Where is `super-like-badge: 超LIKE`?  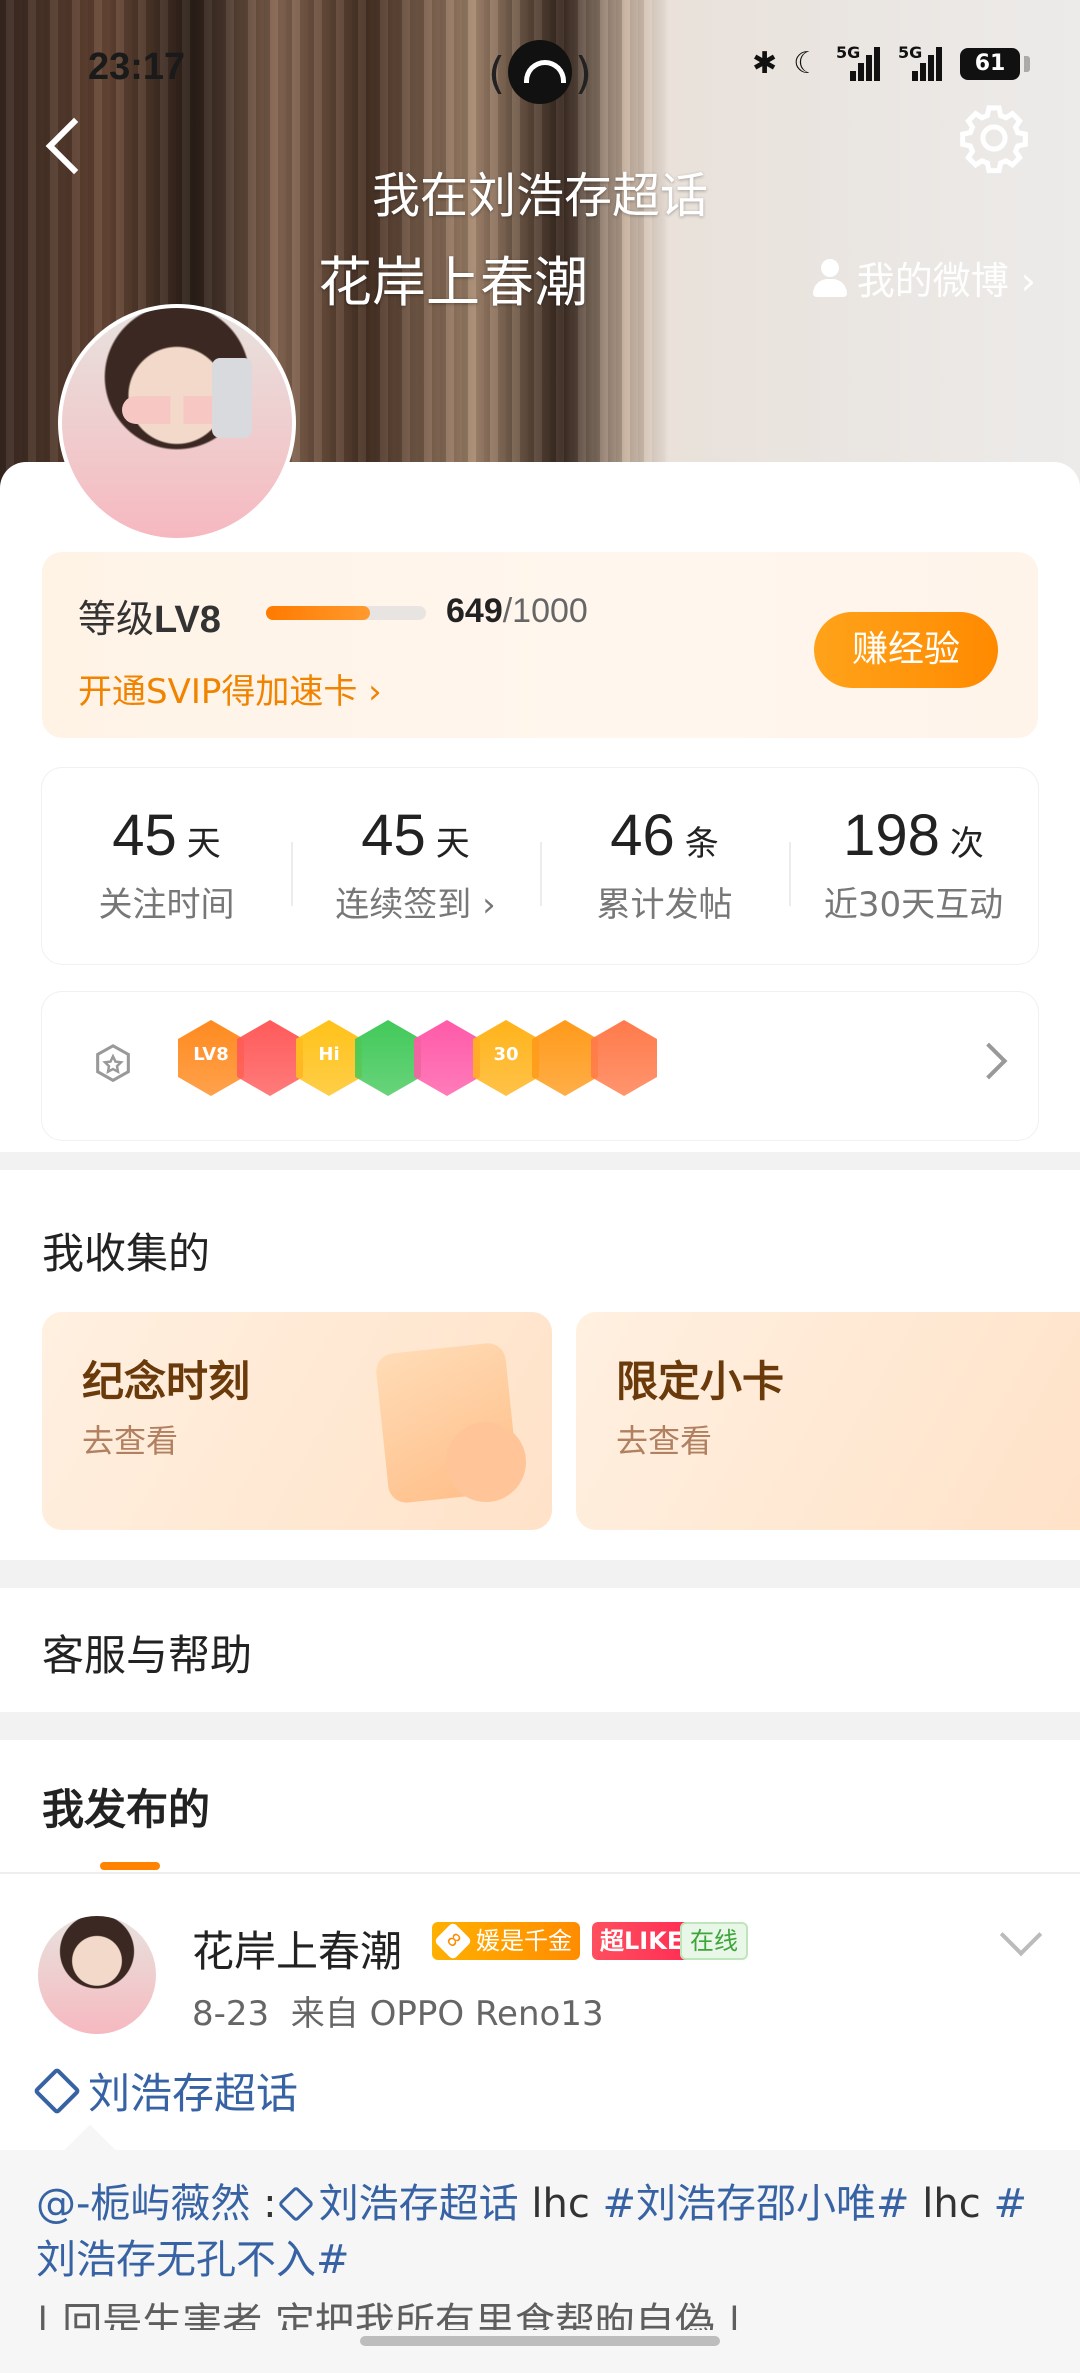
super-like-badge: 超LIKE is located at coordinates (642, 1941).